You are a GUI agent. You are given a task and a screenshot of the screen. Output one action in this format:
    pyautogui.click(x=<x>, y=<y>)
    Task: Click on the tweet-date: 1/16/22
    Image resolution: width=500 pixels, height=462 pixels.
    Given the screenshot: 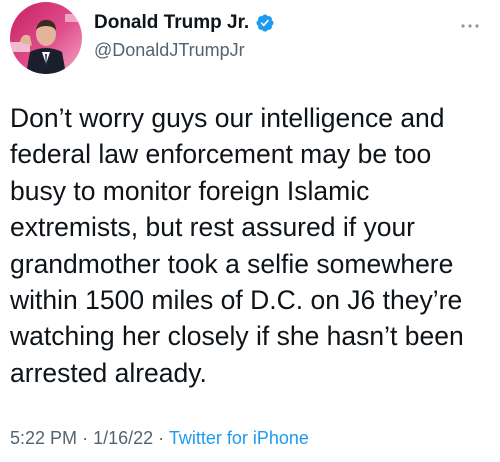 What is the action you would take?
    pyautogui.click(x=123, y=438)
    